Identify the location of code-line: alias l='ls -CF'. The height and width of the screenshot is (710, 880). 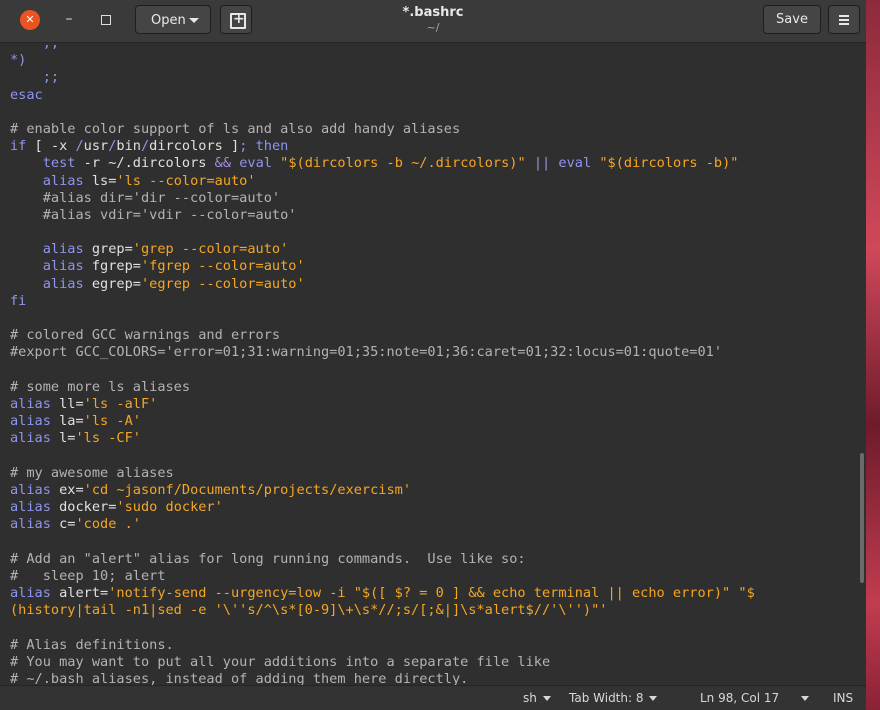
(382, 438).